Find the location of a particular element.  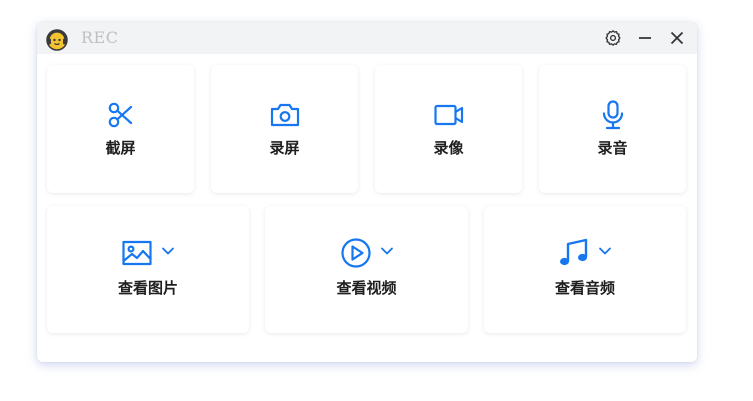

minimize-button is located at coordinates (645, 38).